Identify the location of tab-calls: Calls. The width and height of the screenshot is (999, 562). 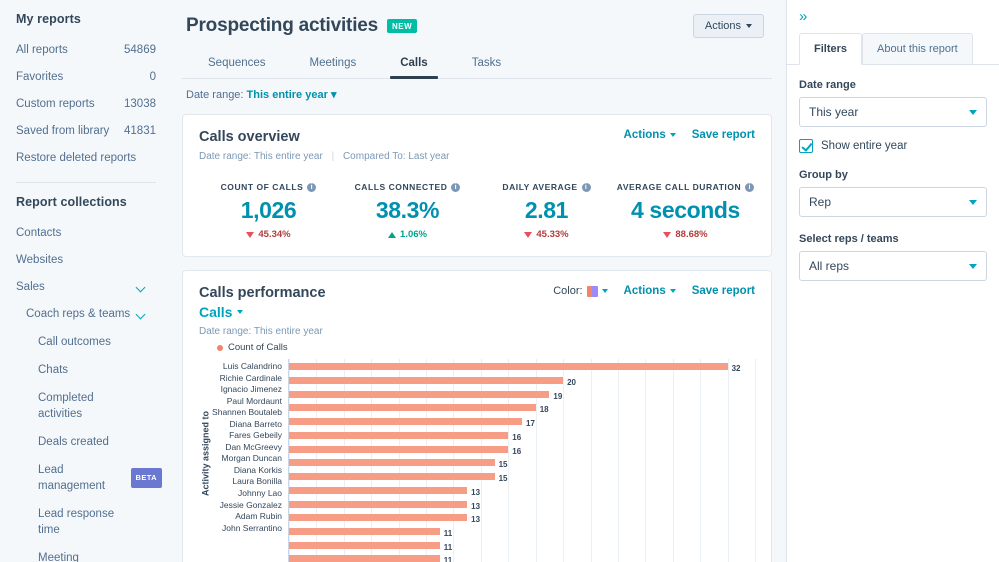
(414, 64).